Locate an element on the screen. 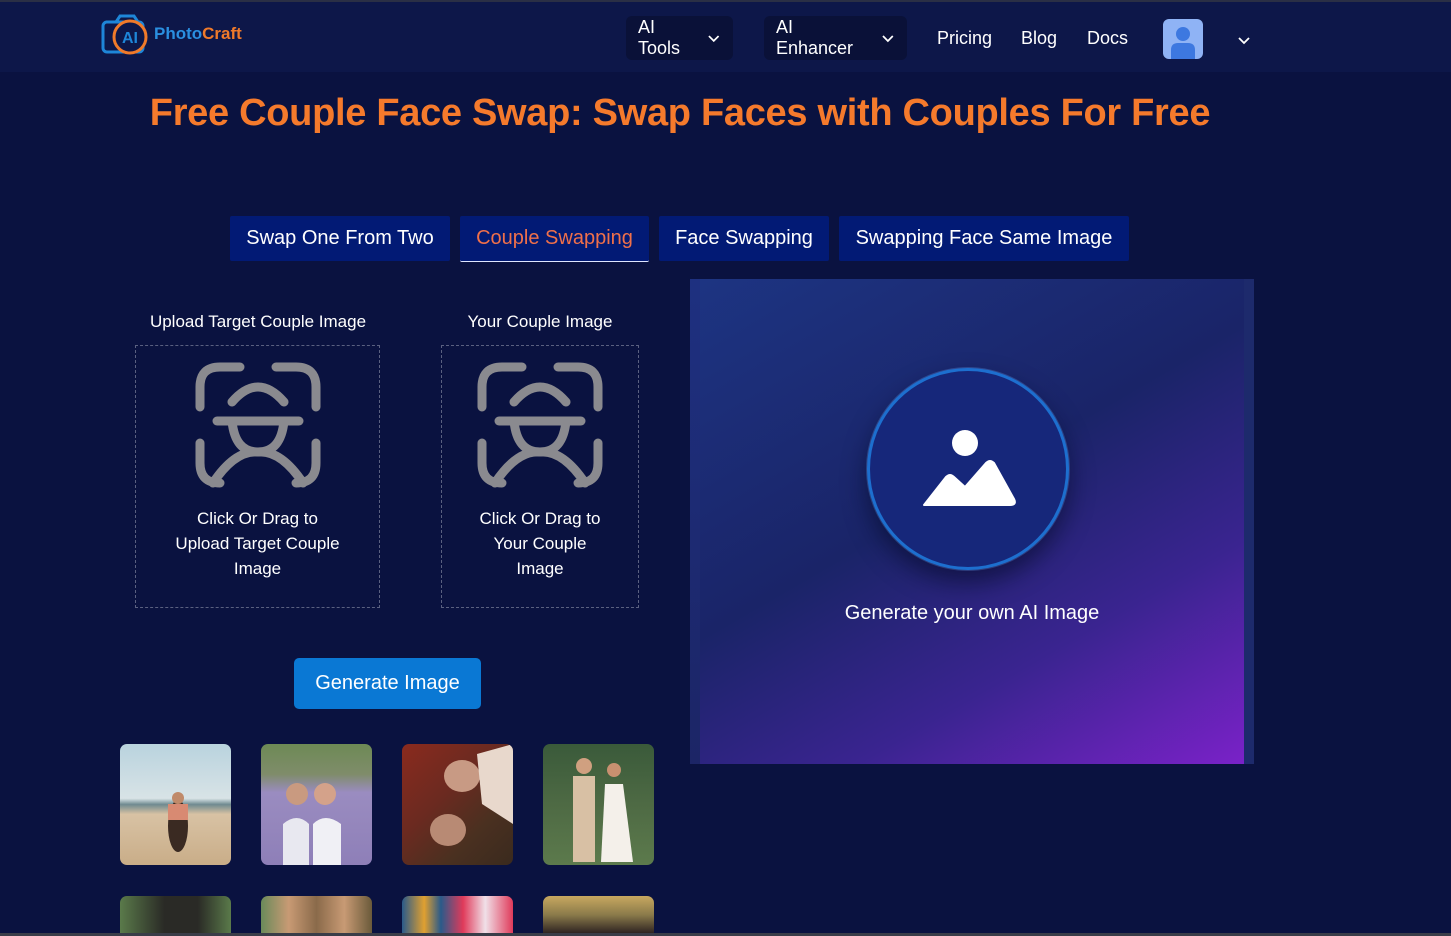 This screenshot has height=936, width=1451. nav-docs-link: Docs is located at coordinates (1107, 38).